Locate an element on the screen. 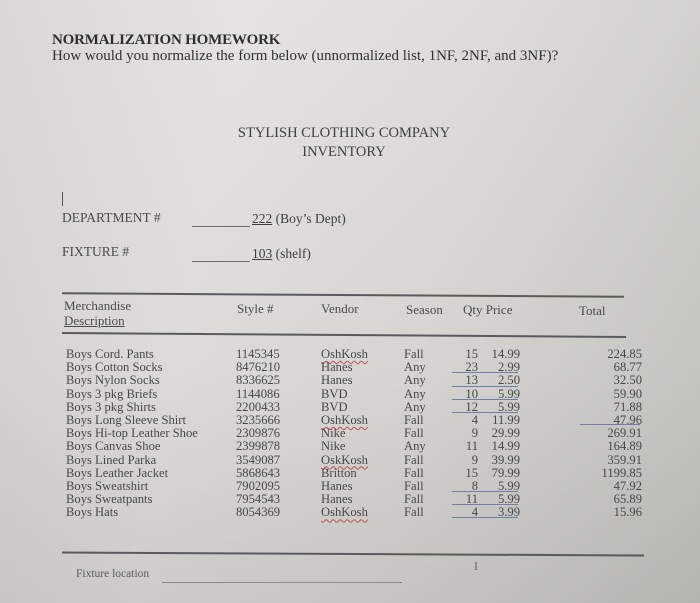 Image resolution: width=700 pixels, height=603 pixels. cell-vendor: OshKosh is located at coordinates (344, 512).